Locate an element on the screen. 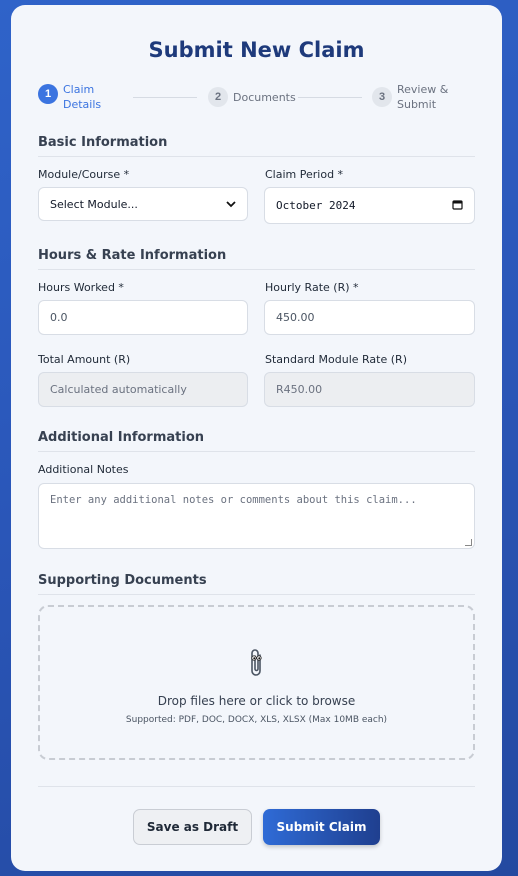 This screenshot has height=876, width=518. page-title: Submit New Claim is located at coordinates (256, 50).